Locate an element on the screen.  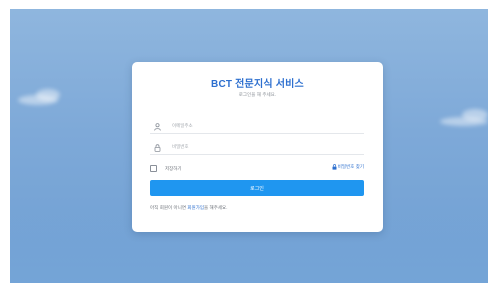
user-icon is located at coordinates (157, 127).